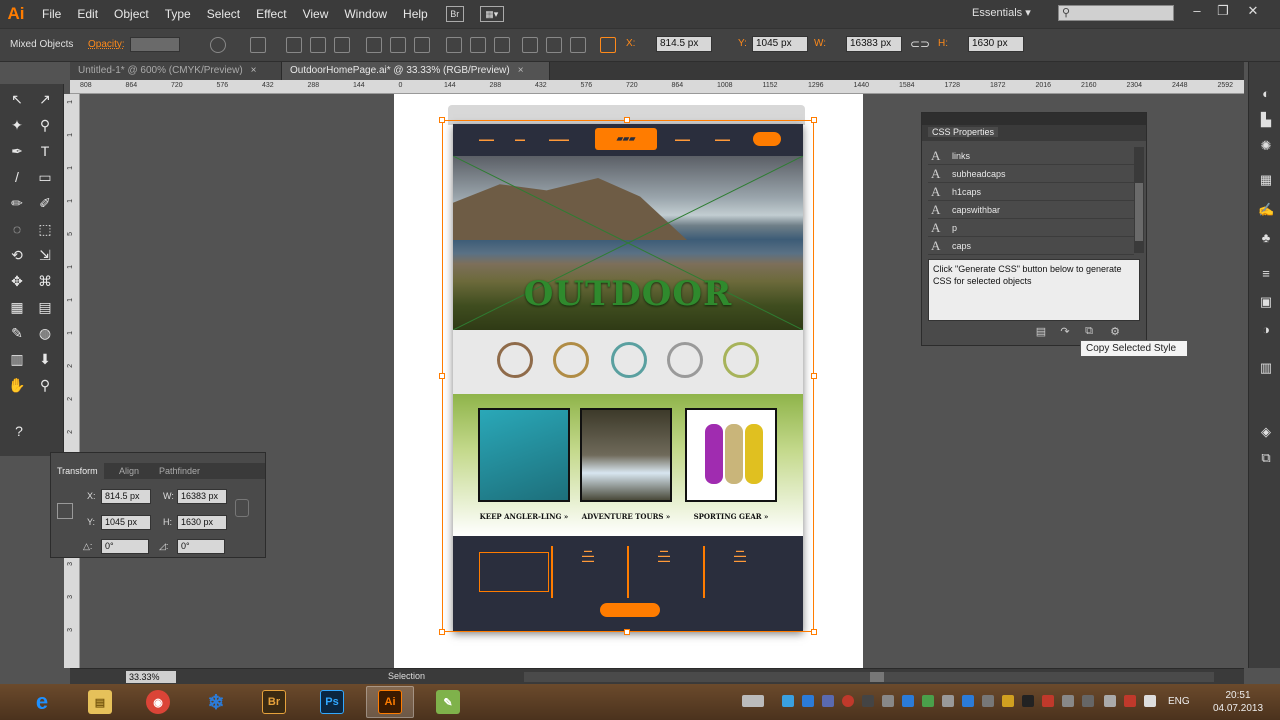 This screenshot has height=720, width=1280. What do you see at coordinates (72, 381) in the screenshot?
I see `vertical-ruler: 11115111222223333` at bounding box center [72, 381].